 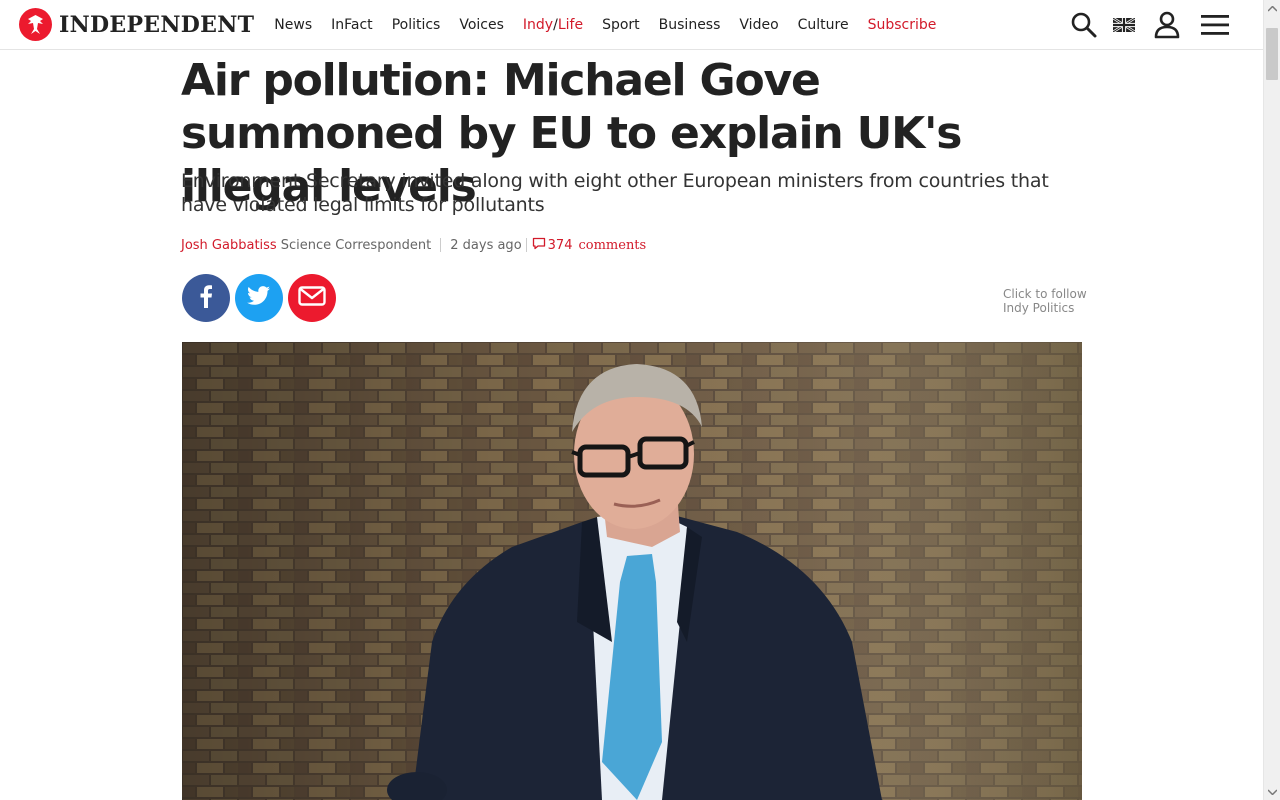 I want to click on share-buttons, so click(x=261, y=298).